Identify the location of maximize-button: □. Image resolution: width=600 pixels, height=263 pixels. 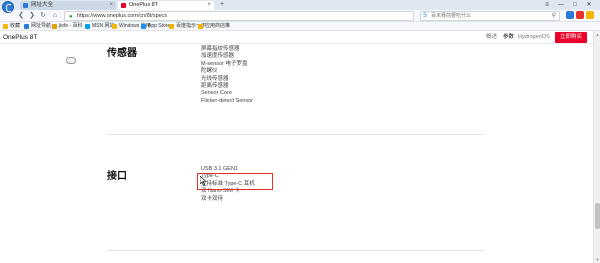
(575, 5).